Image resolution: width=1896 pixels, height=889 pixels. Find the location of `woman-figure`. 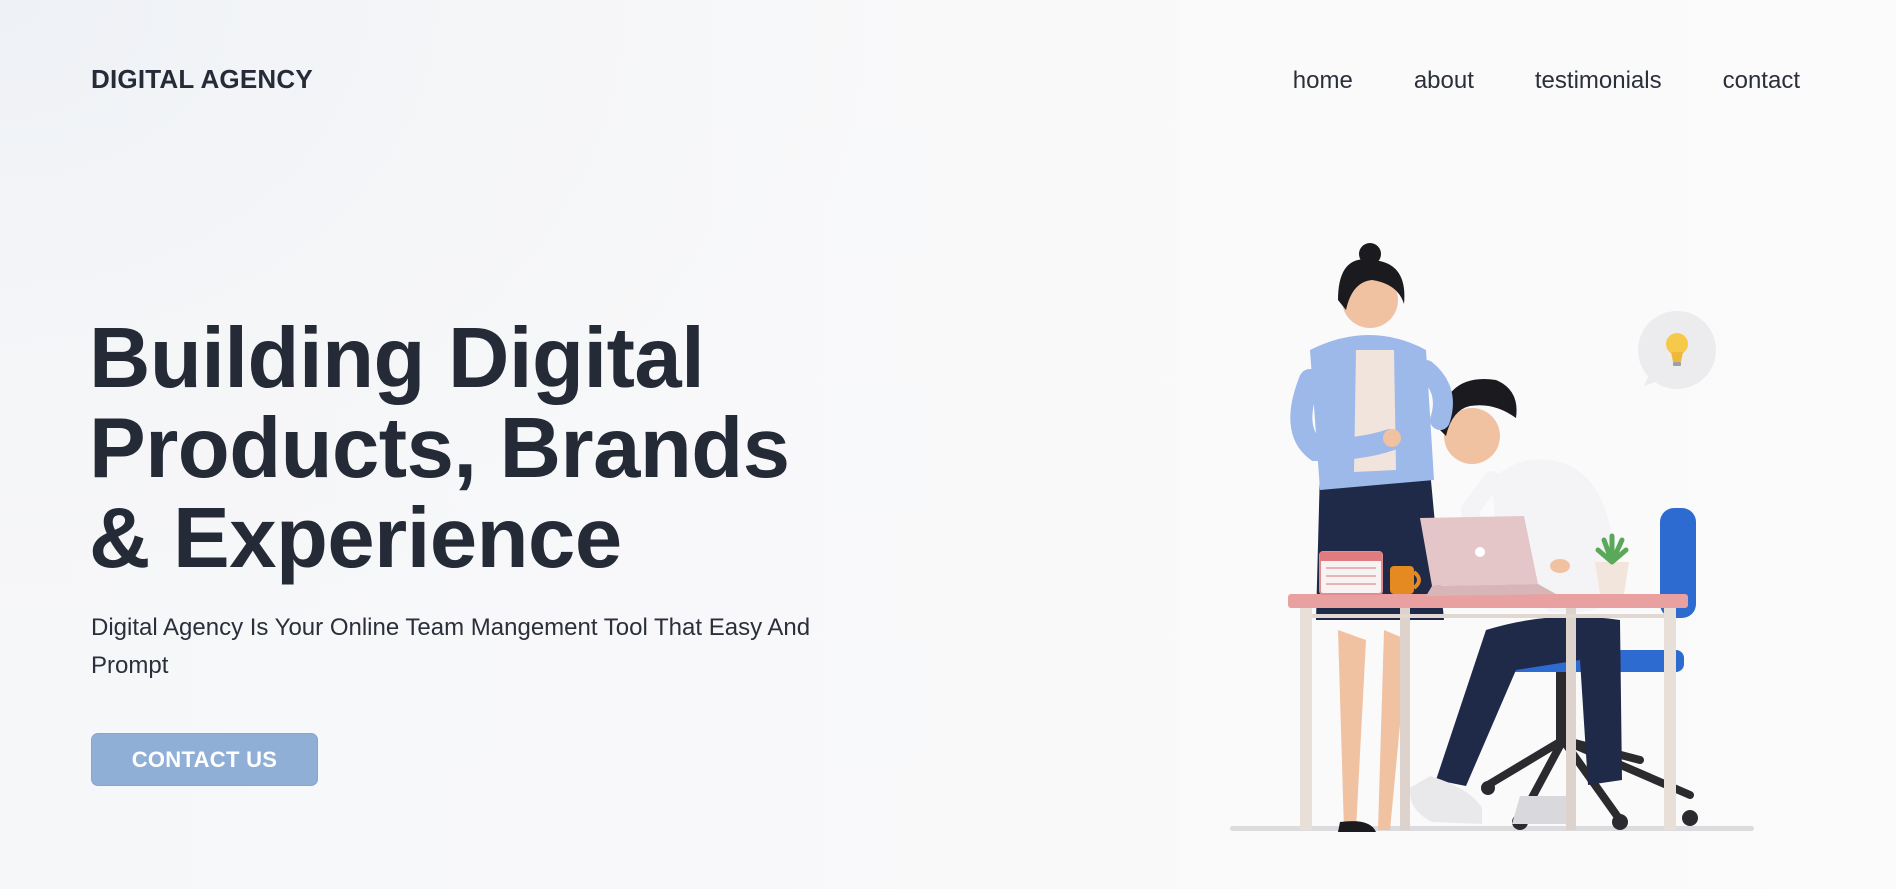

woman-figure is located at coordinates (1371, 537).